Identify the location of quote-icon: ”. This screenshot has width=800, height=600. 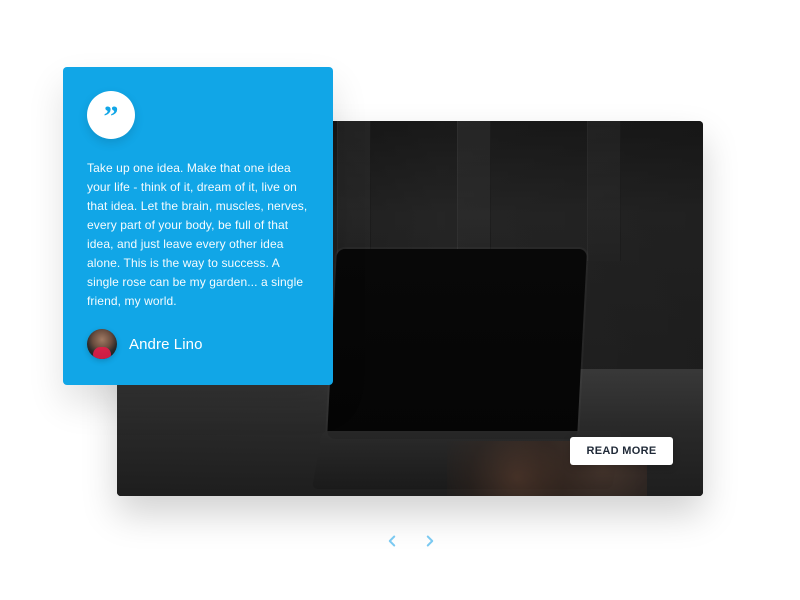
(111, 116).